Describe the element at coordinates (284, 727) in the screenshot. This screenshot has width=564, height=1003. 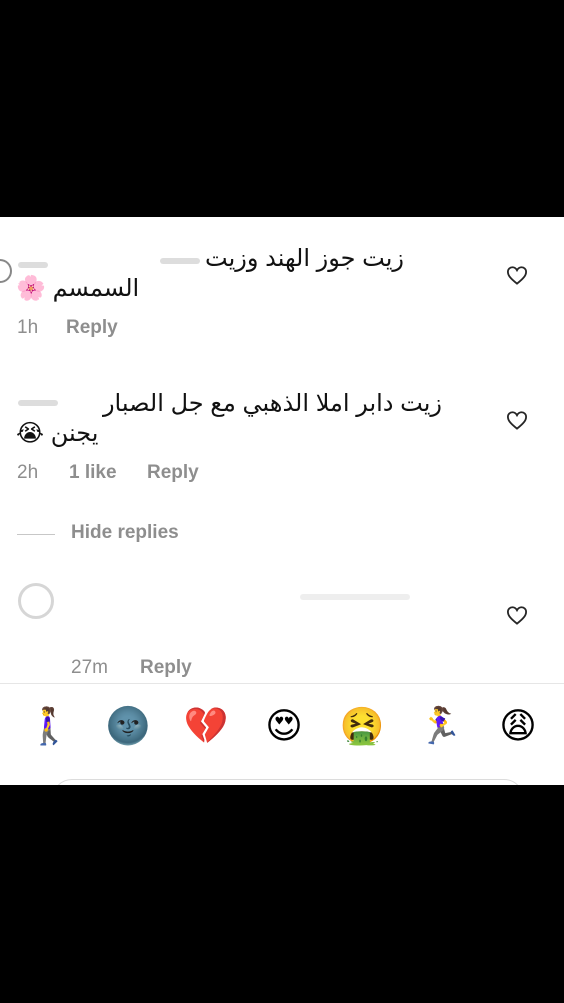
I see `heart-eyes-emoji-icon: 😍` at that location.